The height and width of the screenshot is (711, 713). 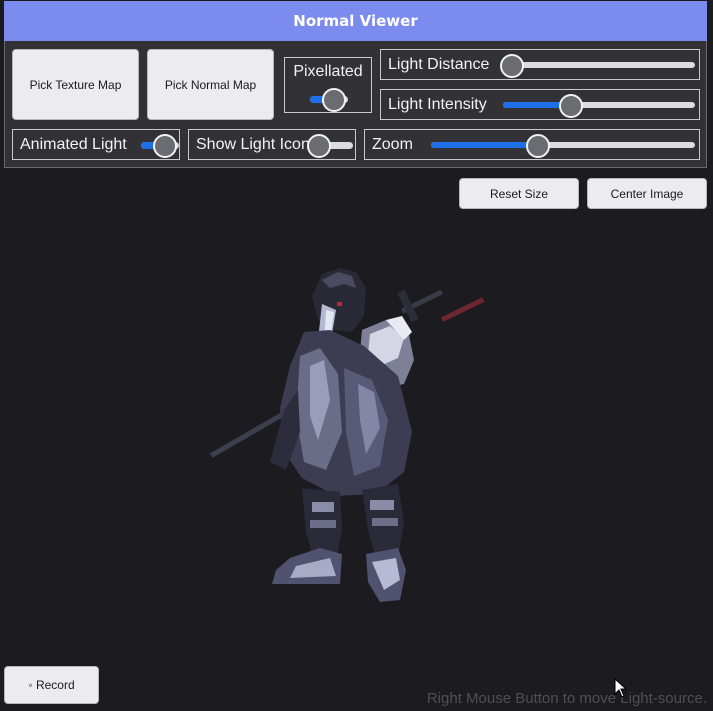 What do you see at coordinates (566, 698) in the screenshot?
I see `status-hint: Right Mouse Button to move Light-source.` at bounding box center [566, 698].